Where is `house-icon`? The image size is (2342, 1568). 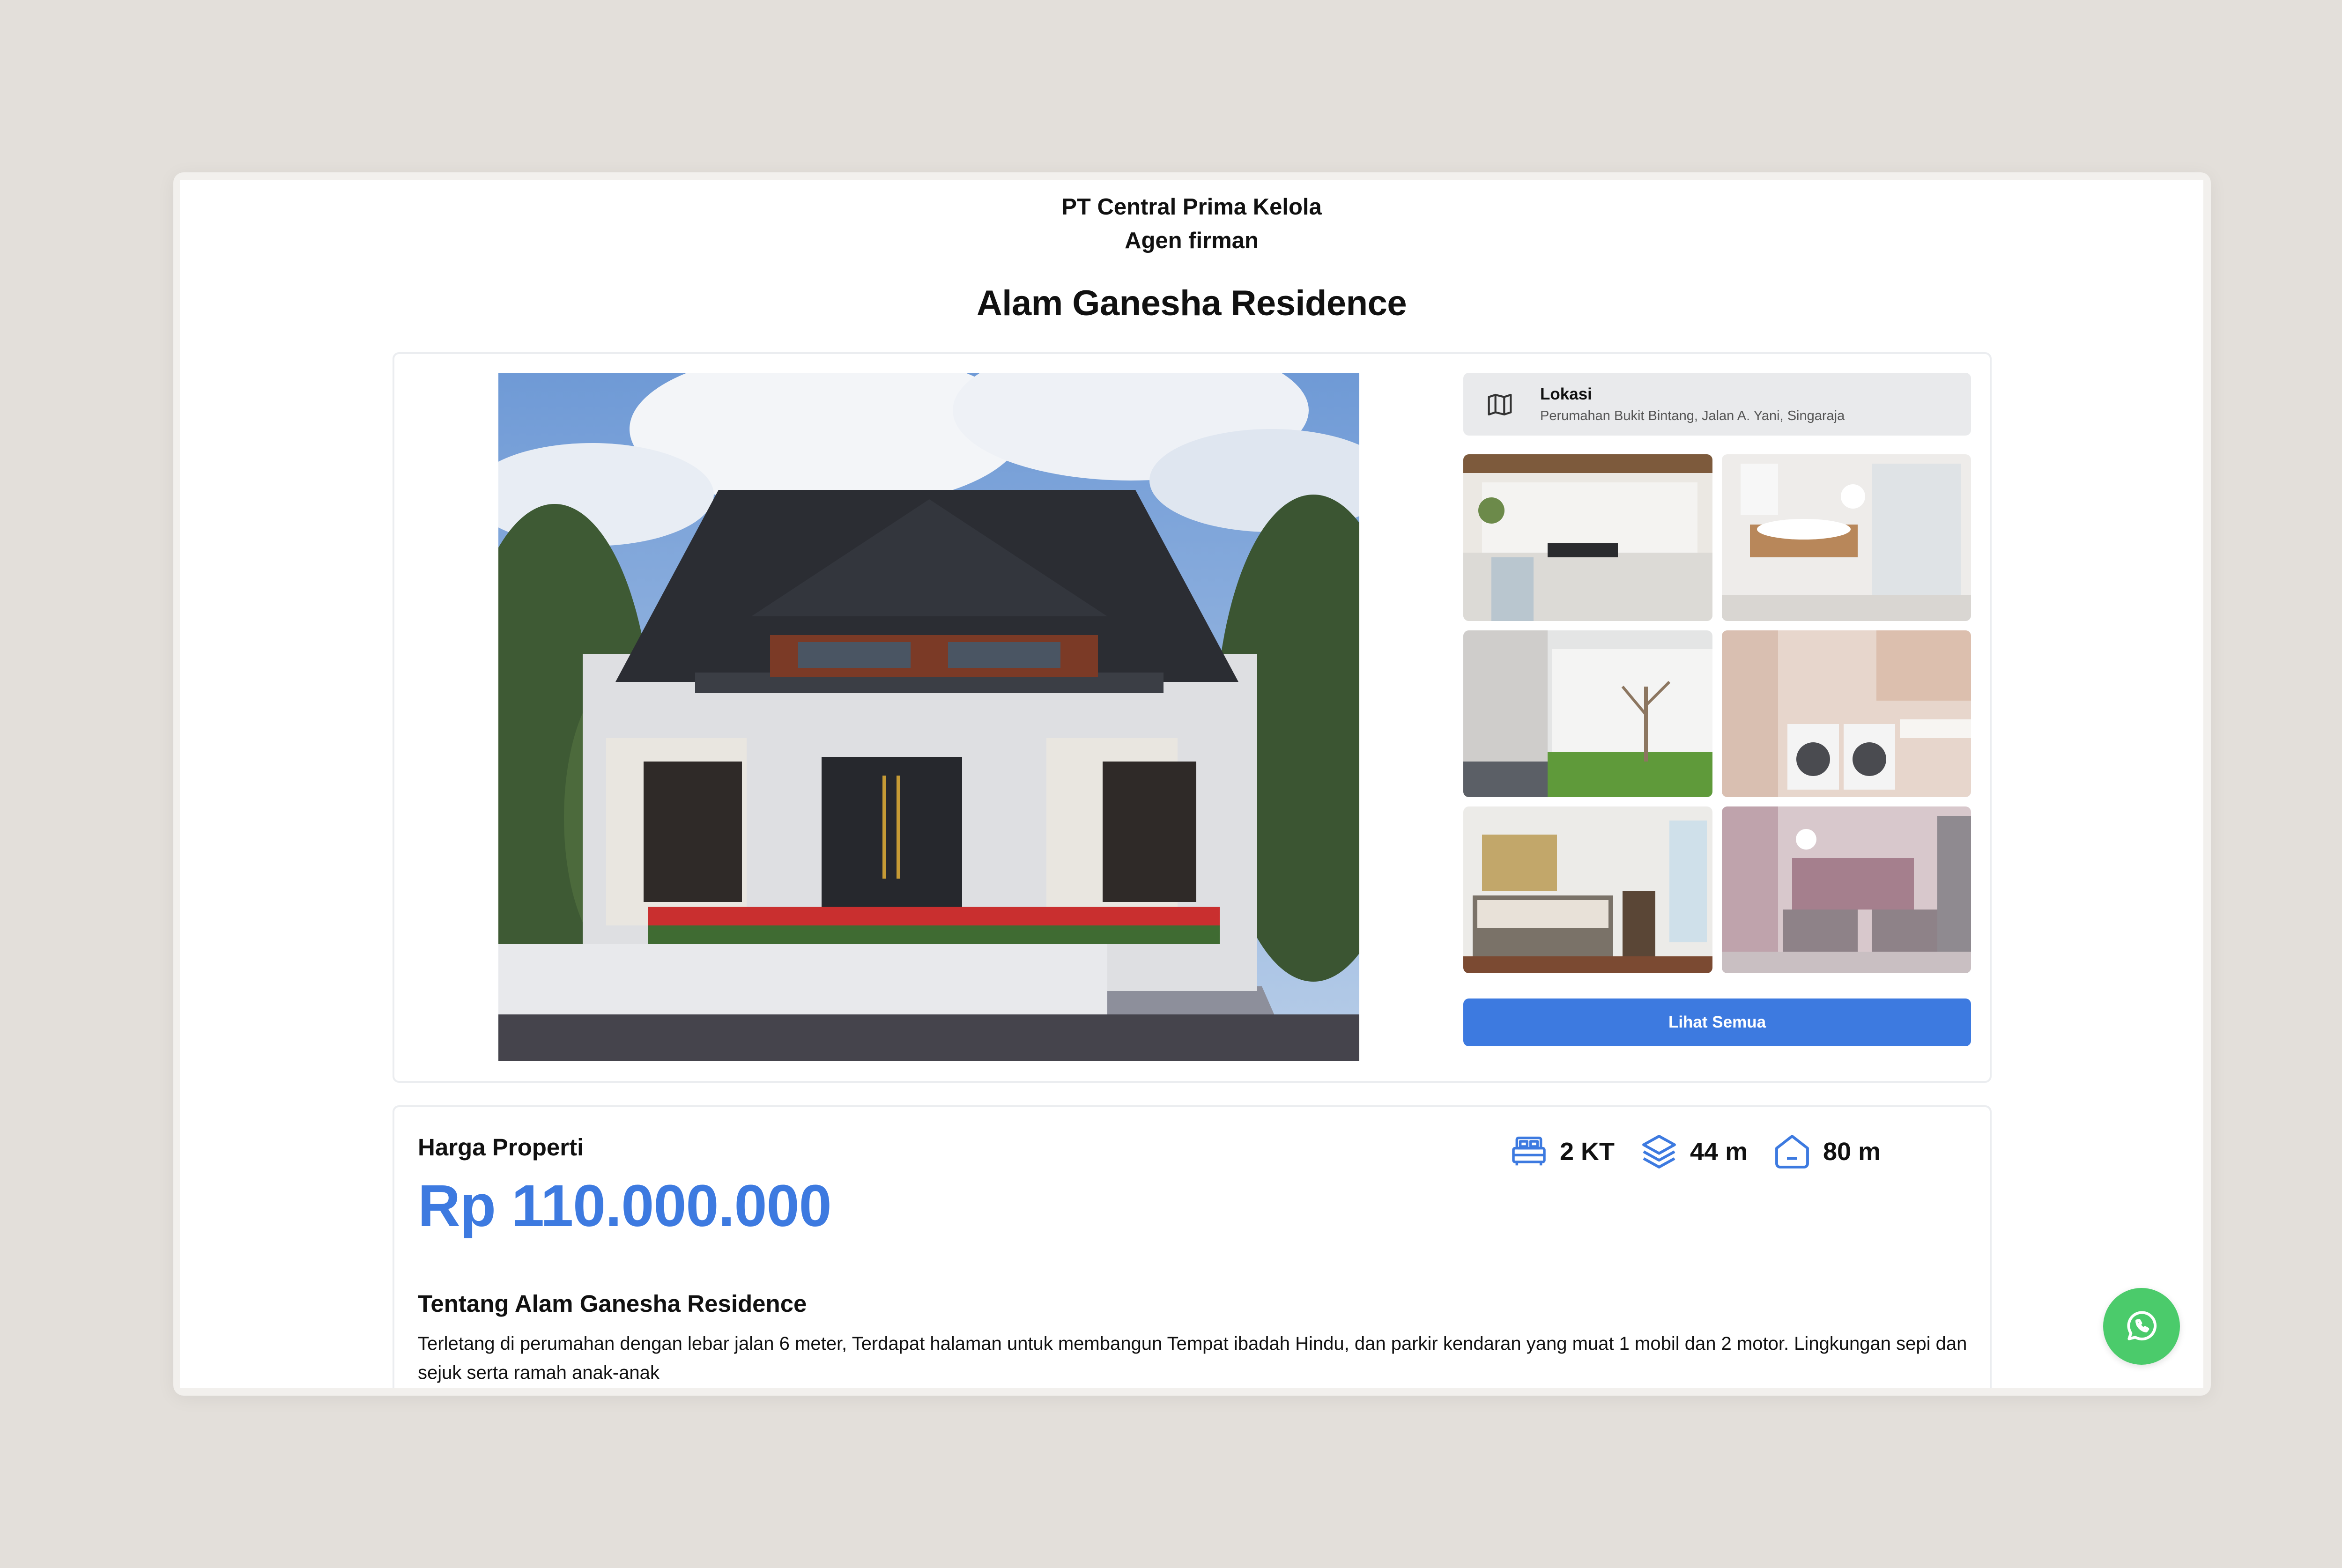
house-icon is located at coordinates (1792, 1152).